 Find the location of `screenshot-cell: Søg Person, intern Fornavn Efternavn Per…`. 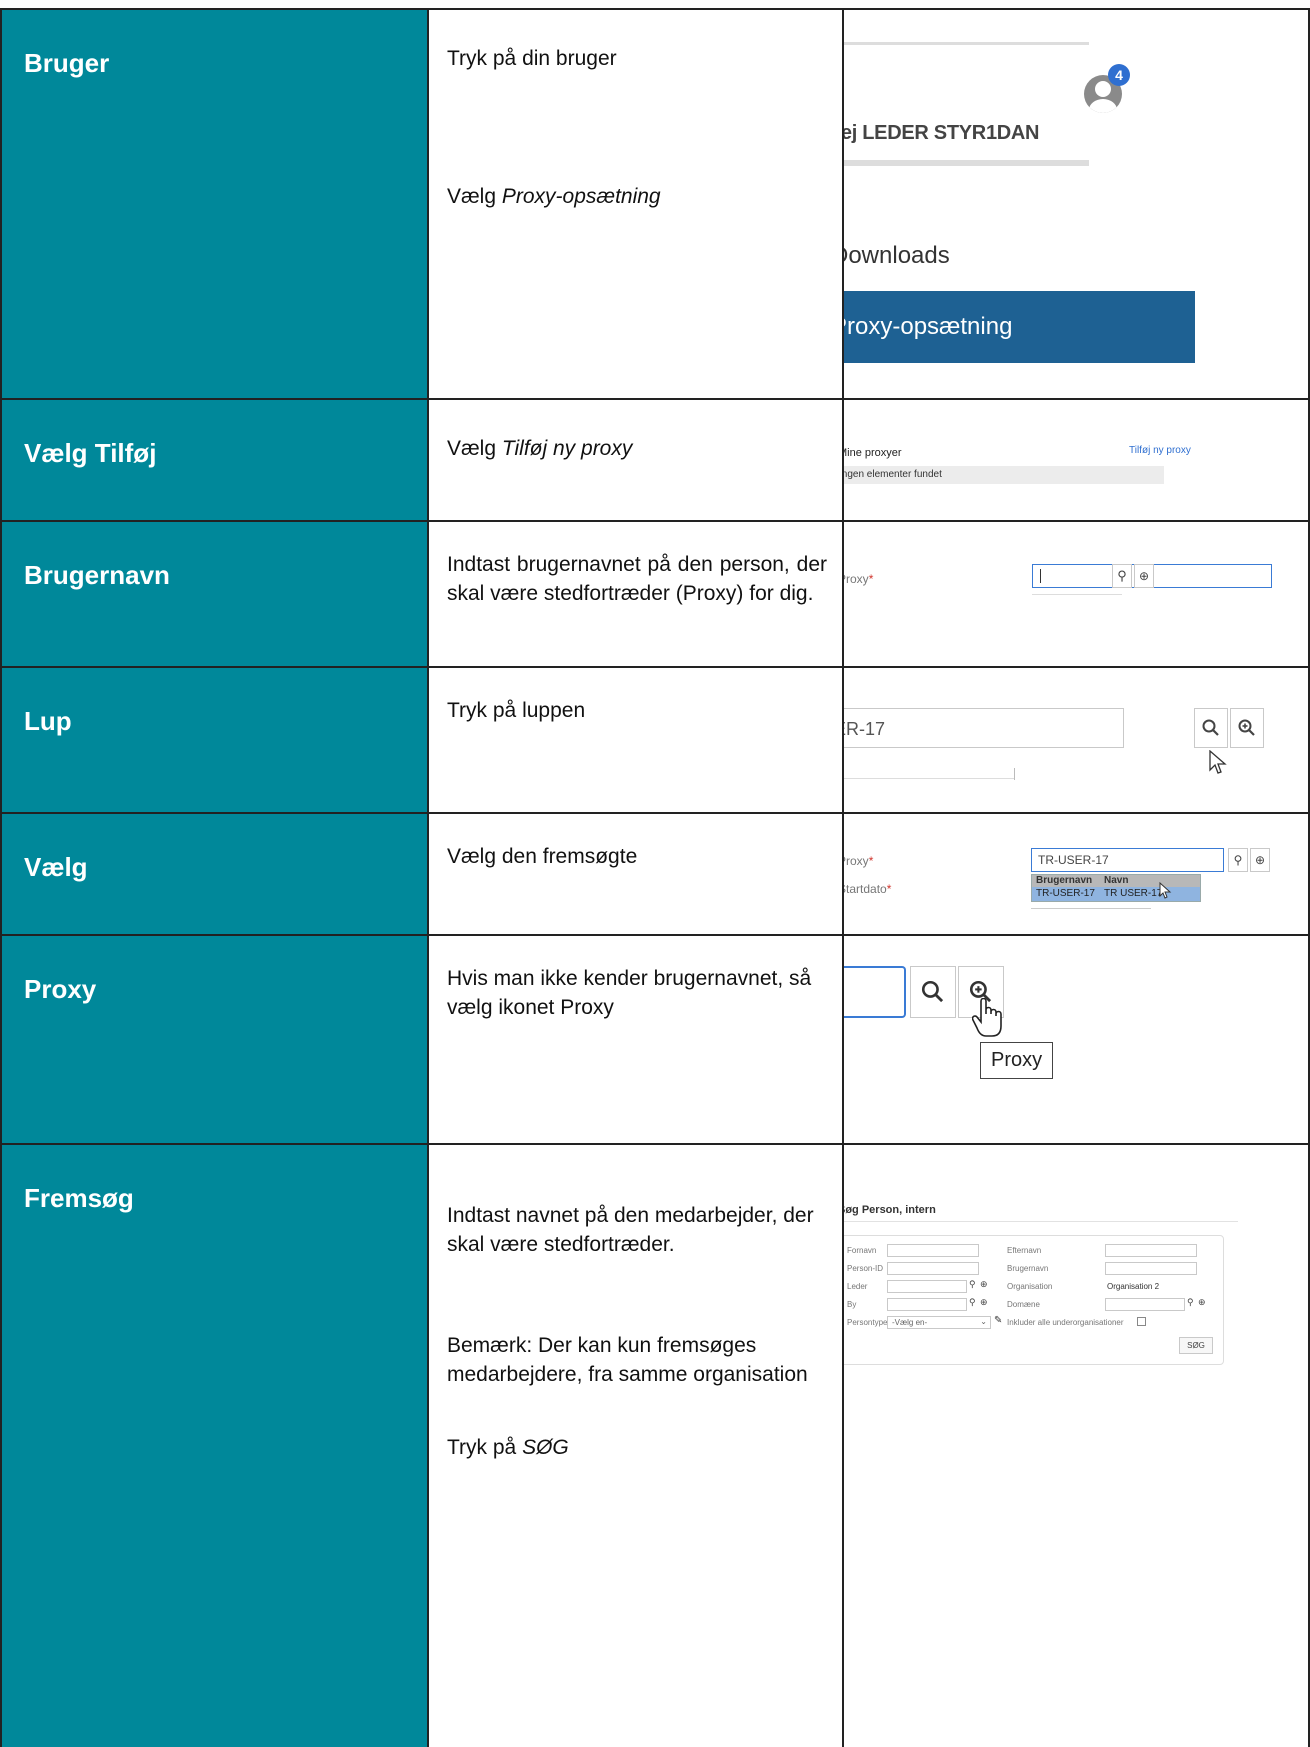

screenshot-cell: Søg Person, intern Fornavn Efternavn Per… is located at coordinates (1075, 1446).